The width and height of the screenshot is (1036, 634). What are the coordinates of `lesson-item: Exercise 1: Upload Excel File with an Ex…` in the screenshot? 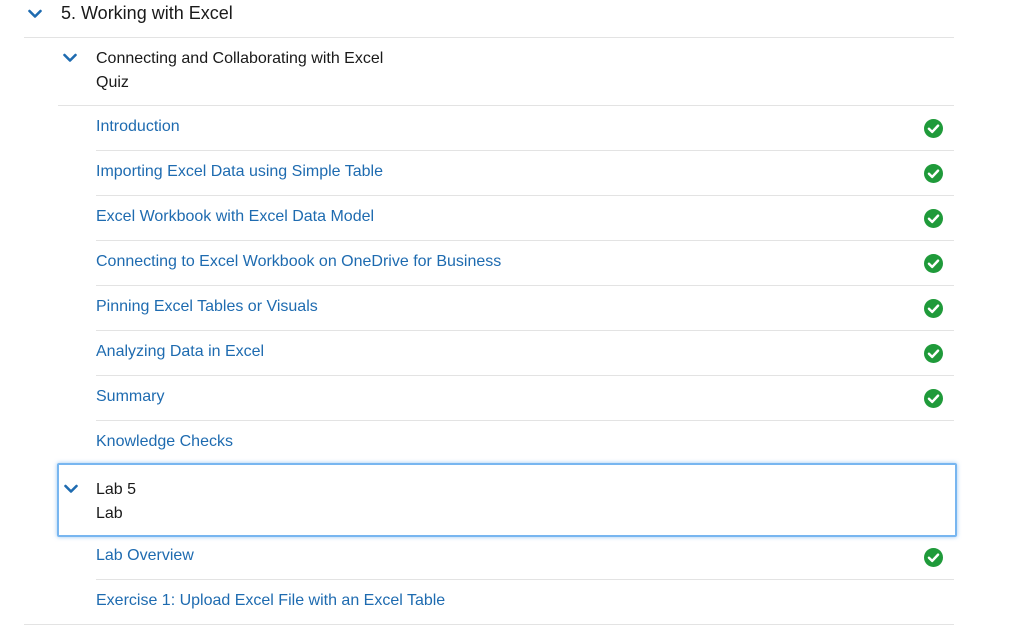 It's located at (525, 602).